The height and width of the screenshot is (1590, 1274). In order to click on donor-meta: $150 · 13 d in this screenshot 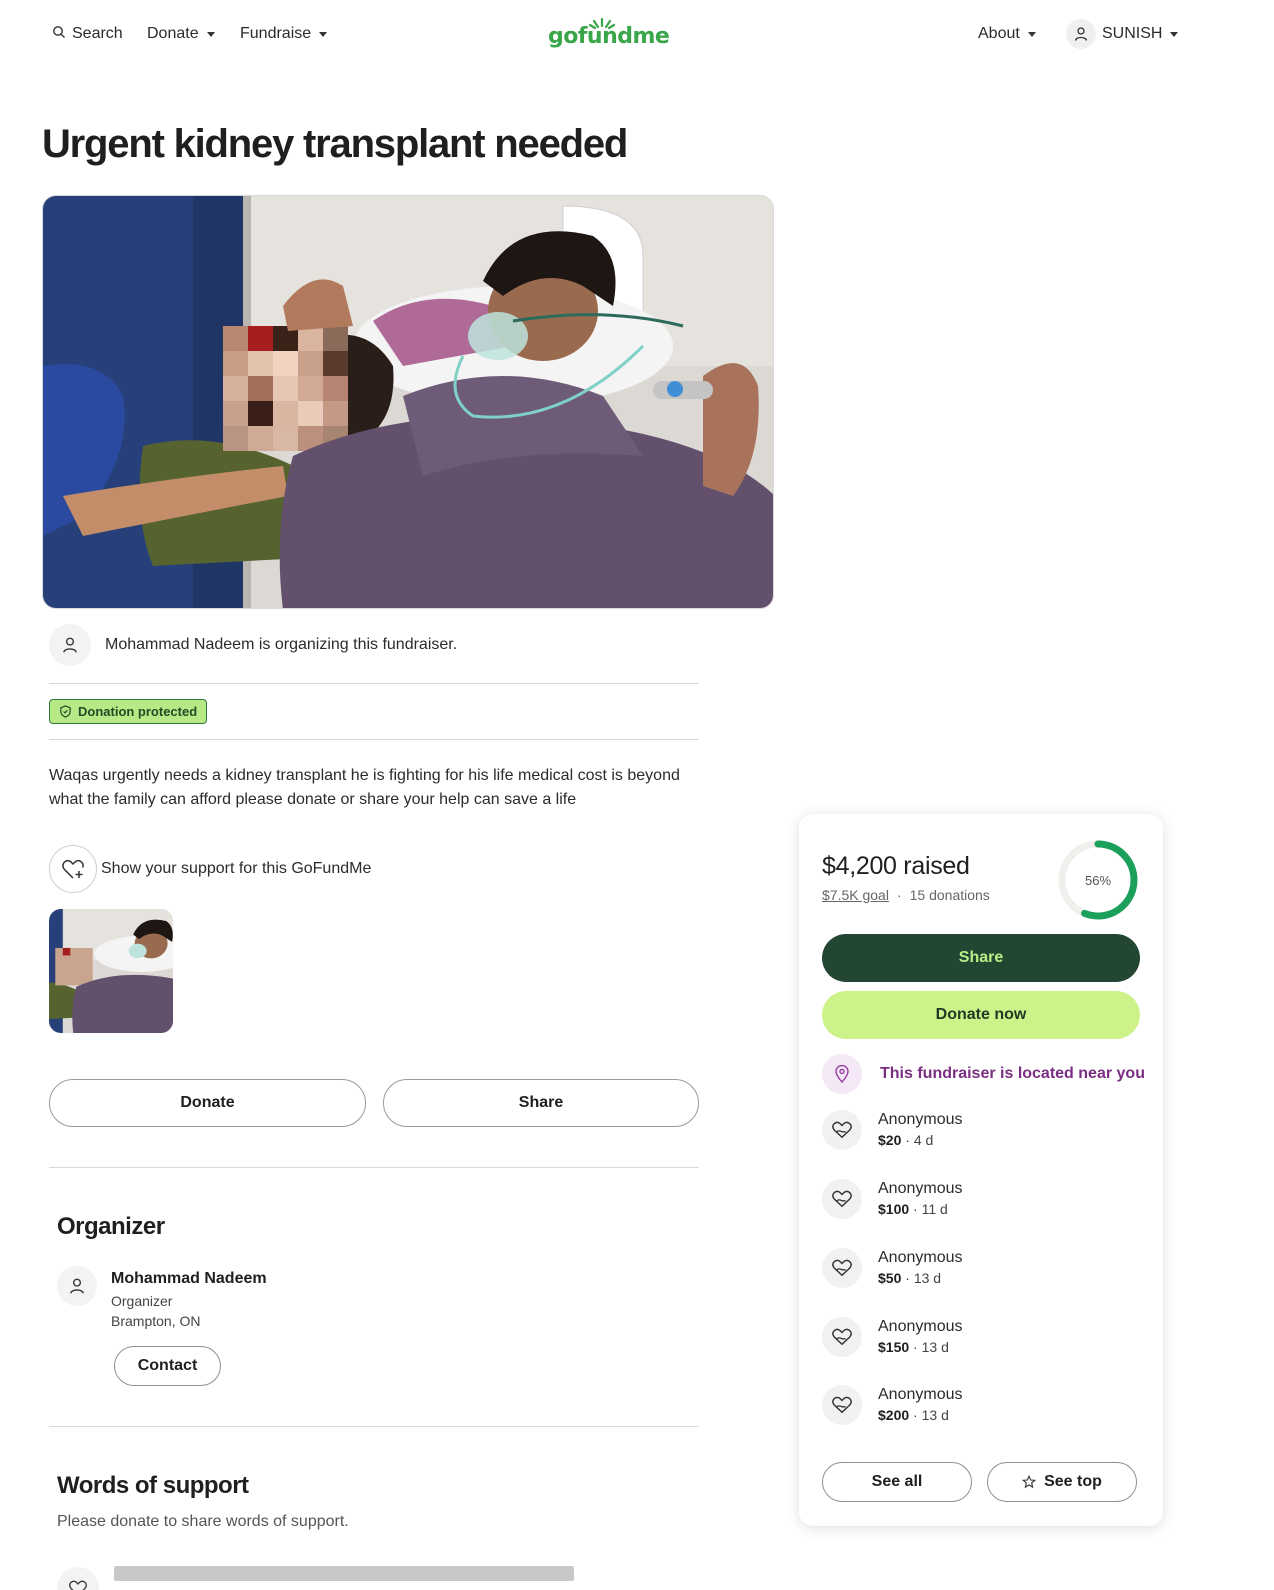, I will do `click(920, 1347)`.